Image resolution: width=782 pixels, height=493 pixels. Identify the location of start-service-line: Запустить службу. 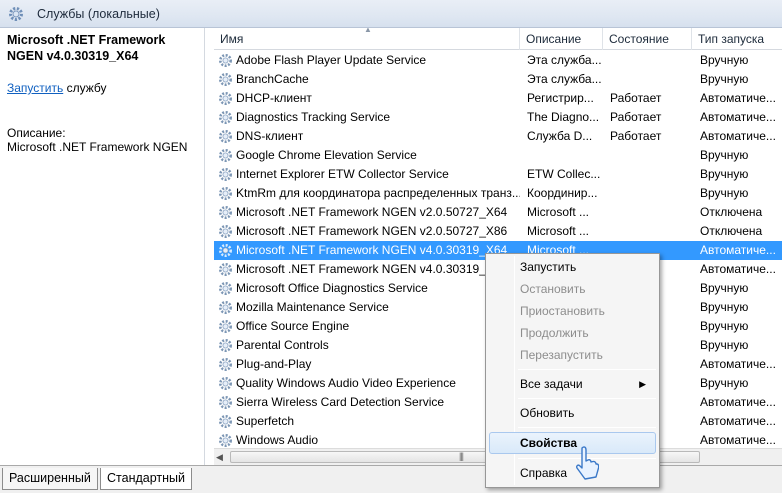
(56, 88).